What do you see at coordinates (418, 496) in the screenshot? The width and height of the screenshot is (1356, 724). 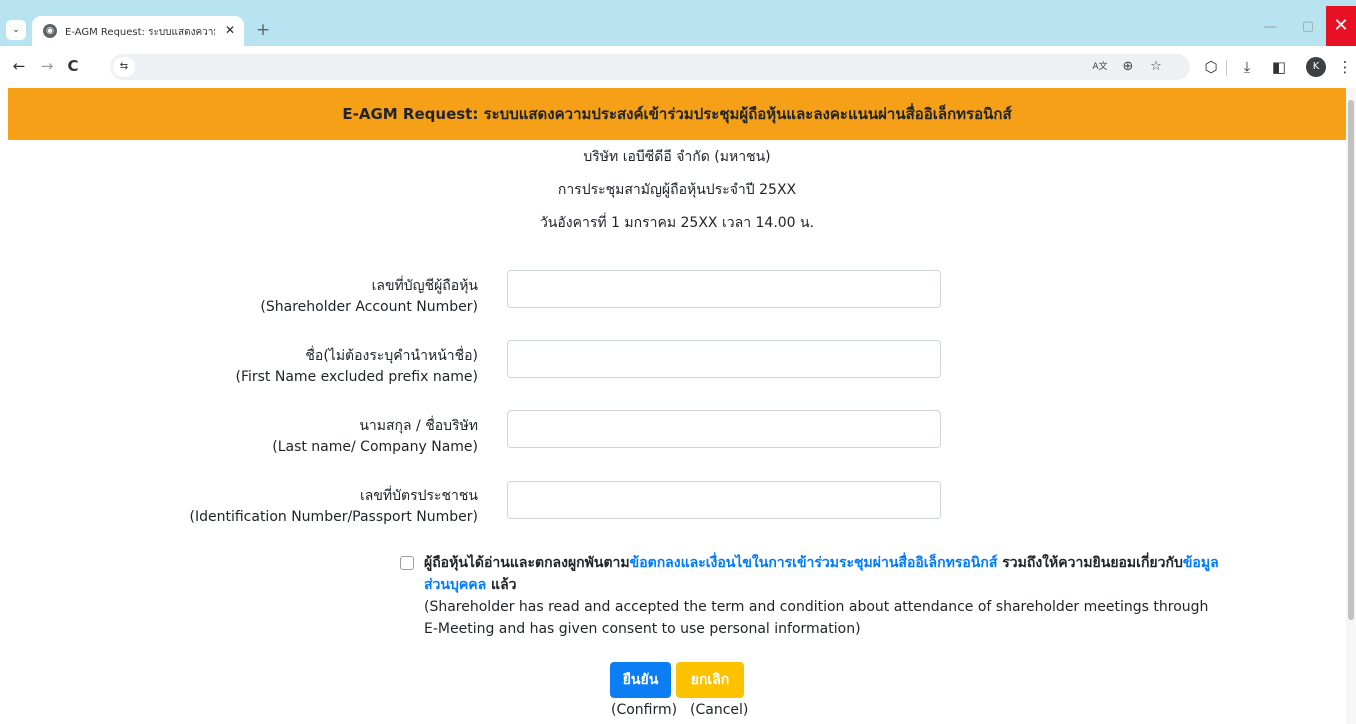 I see `id-number-label-th: เลขที่บัตรประชาชน` at bounding box center [418, 496].